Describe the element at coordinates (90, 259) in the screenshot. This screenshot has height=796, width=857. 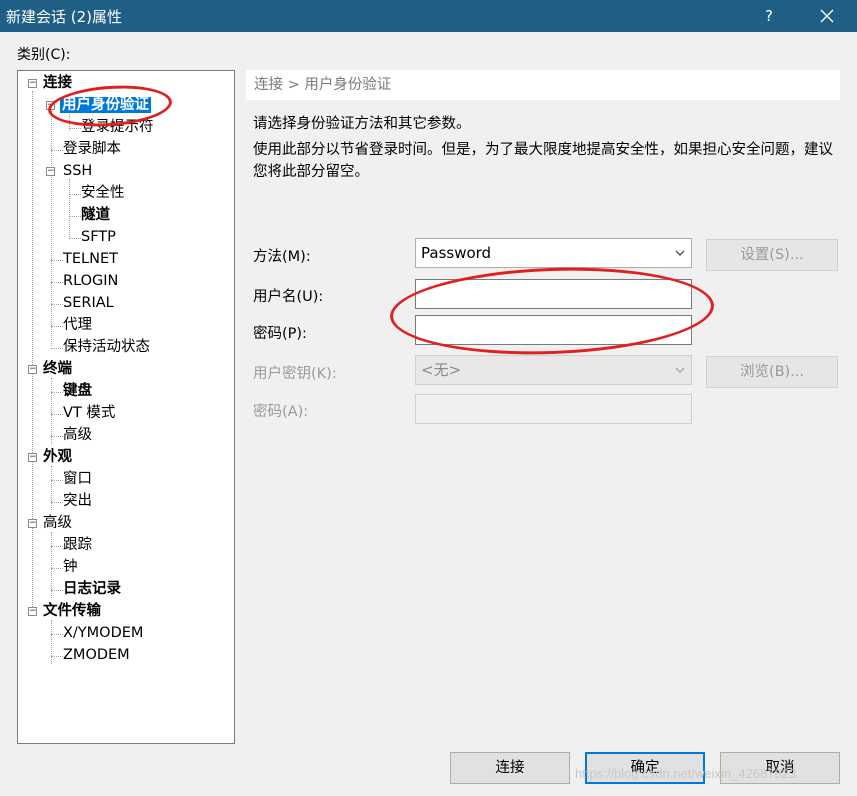
I see `tree-item-telnet: TELNET` at that location.